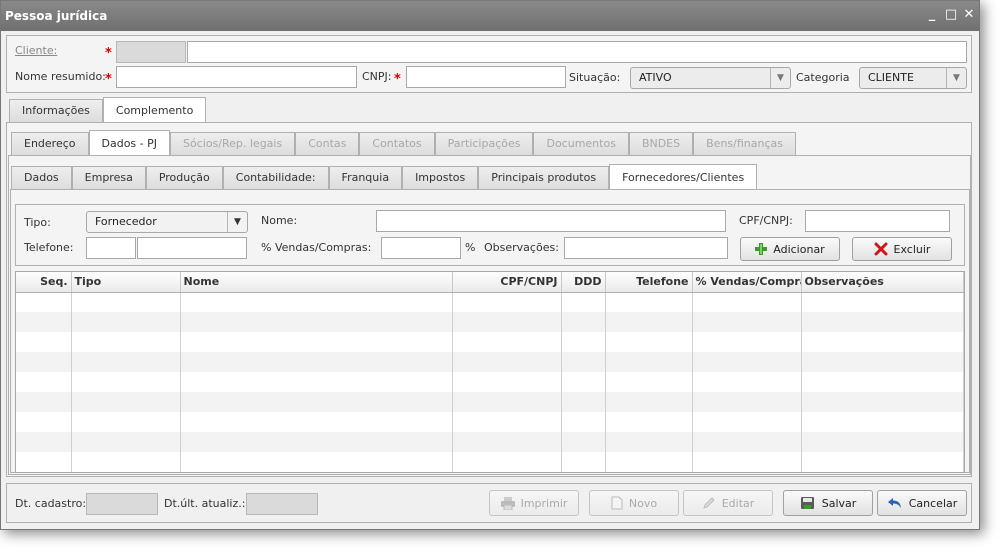 This screenshot has height=556, width=1004. What do you see at coordinates (486, 77) in the screenshot?
I see `cnpj-field` at bounding box center [486, 77].